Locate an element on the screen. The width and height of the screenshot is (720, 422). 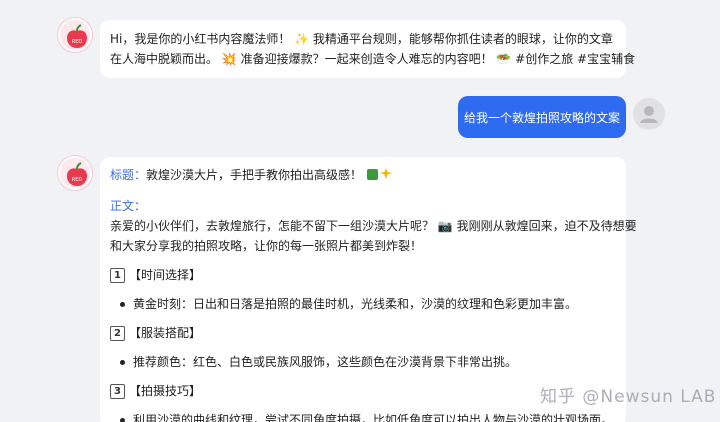
list-item: 推荐颜色：红色、白色或民族风服饰，这些颜色在沙漠背景下非常出挑。 is located at coordinates (363, 362).